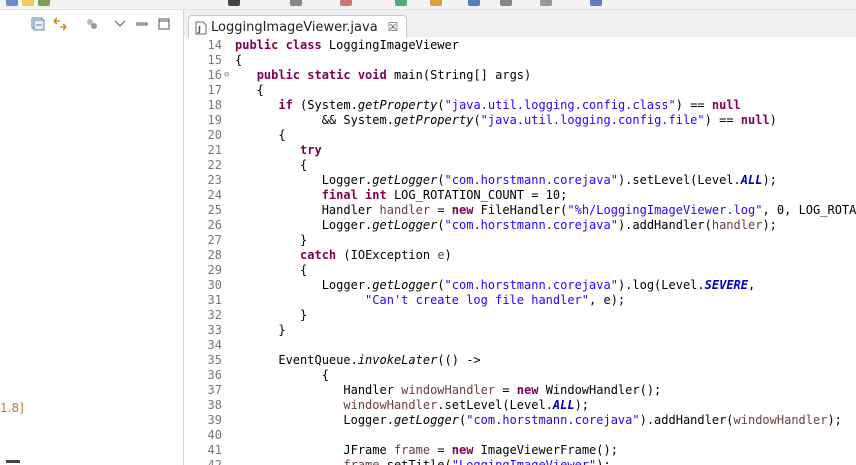 Image resolution: width=856 pixels, height=465 pixels. Describe the element at coordinates (560, 105) in the screenshot. I see `code-token: "java.util.logging.config.class"` at that location.